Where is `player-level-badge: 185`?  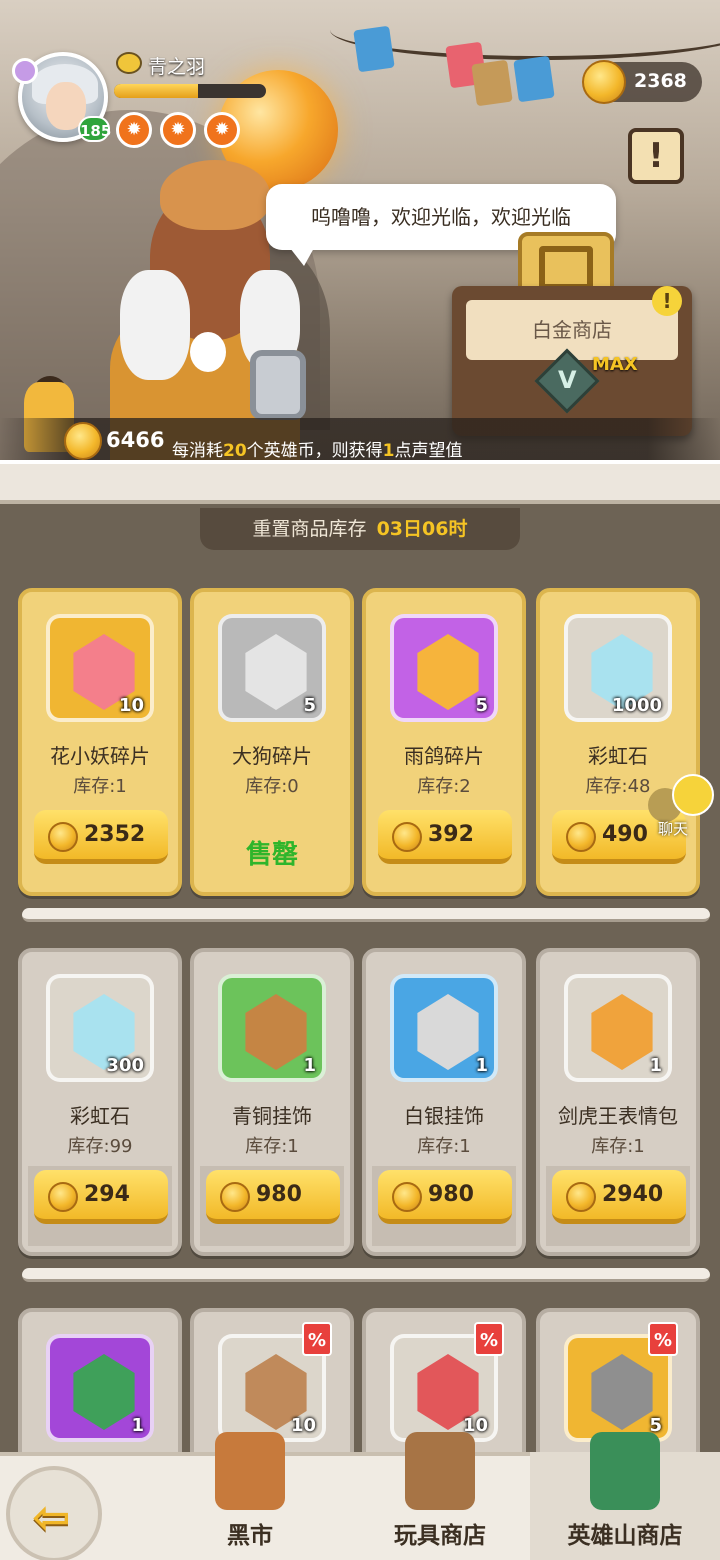
player-level-badge: 185 is located at coordinates (94, 129).